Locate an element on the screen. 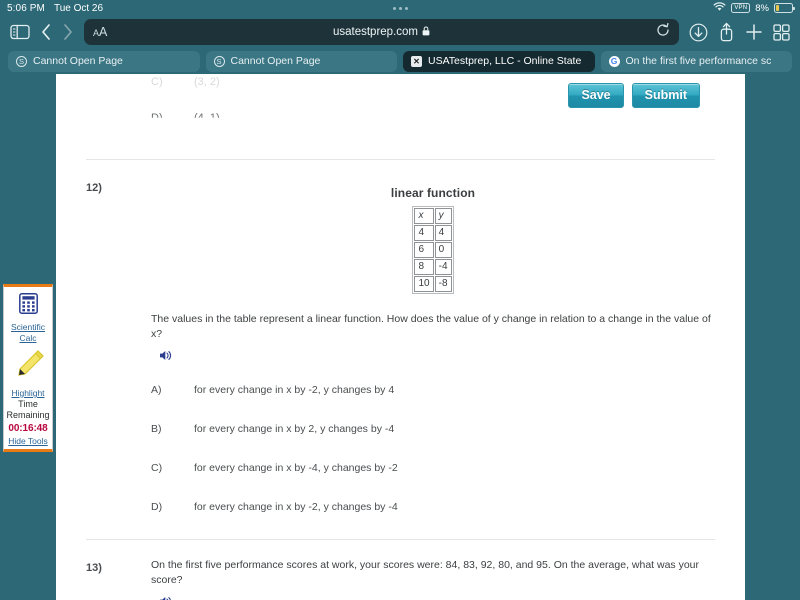 The width and height of the screenshot is (800, 600). status-bar-left: 5:06 PM Tue Oct 26 is located at coordinates (55, 8).